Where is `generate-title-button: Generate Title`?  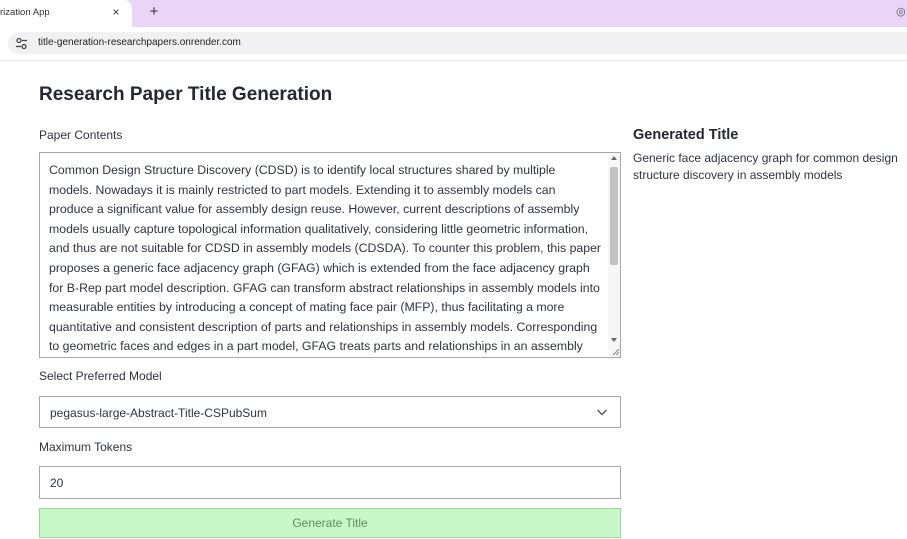
generate-title-button: Generate Title is located at coordinates (330, 523).